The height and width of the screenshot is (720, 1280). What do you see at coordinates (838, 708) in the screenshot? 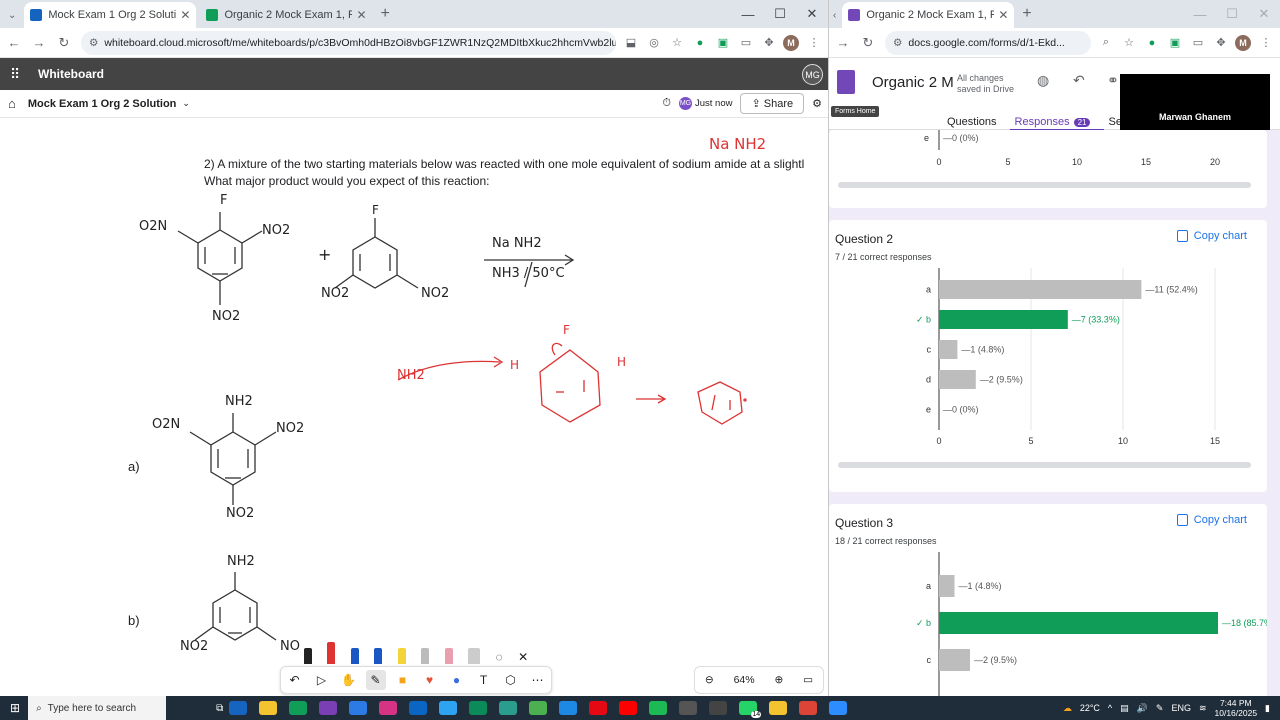
I see `zoom-icon` at bounding box center [838, 708].